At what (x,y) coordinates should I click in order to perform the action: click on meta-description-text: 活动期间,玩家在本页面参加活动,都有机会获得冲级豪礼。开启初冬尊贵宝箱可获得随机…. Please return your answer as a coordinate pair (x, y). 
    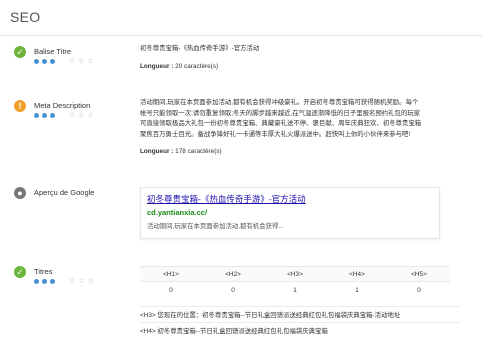
    Looking at the image, I should click on (305, 119).